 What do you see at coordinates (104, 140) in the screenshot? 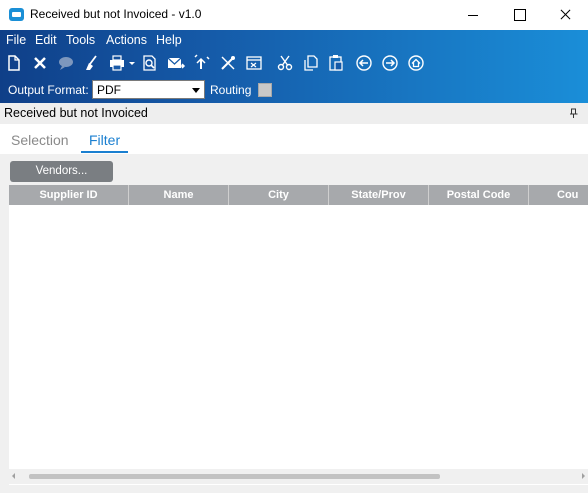
I see `tab-filter: Filter` at bounding box center [104, 140].